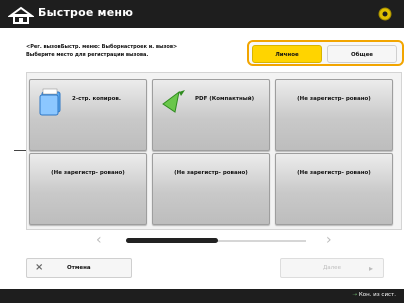 This screenshot has height=303, width=404. Describe the element at coordinates (21, 15) in the screenshot. I see `home-icon` at that location.